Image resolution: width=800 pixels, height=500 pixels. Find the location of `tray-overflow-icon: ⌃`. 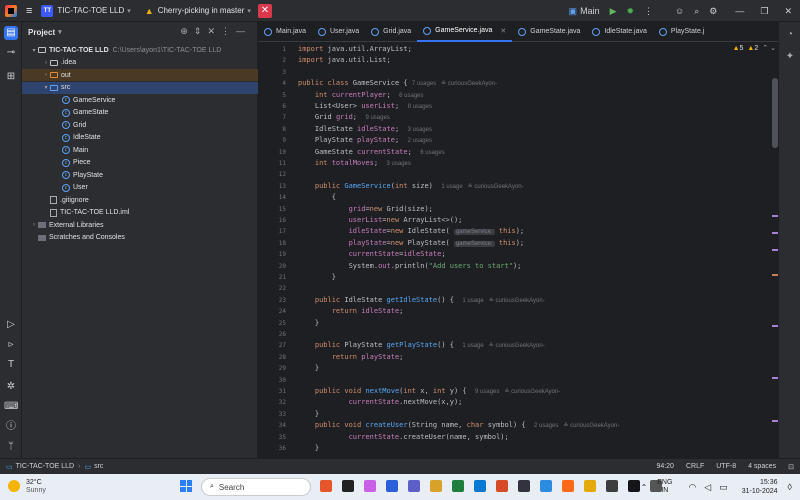

tray-overflow-icon: ⌃ is located at coordinates (644, 487).